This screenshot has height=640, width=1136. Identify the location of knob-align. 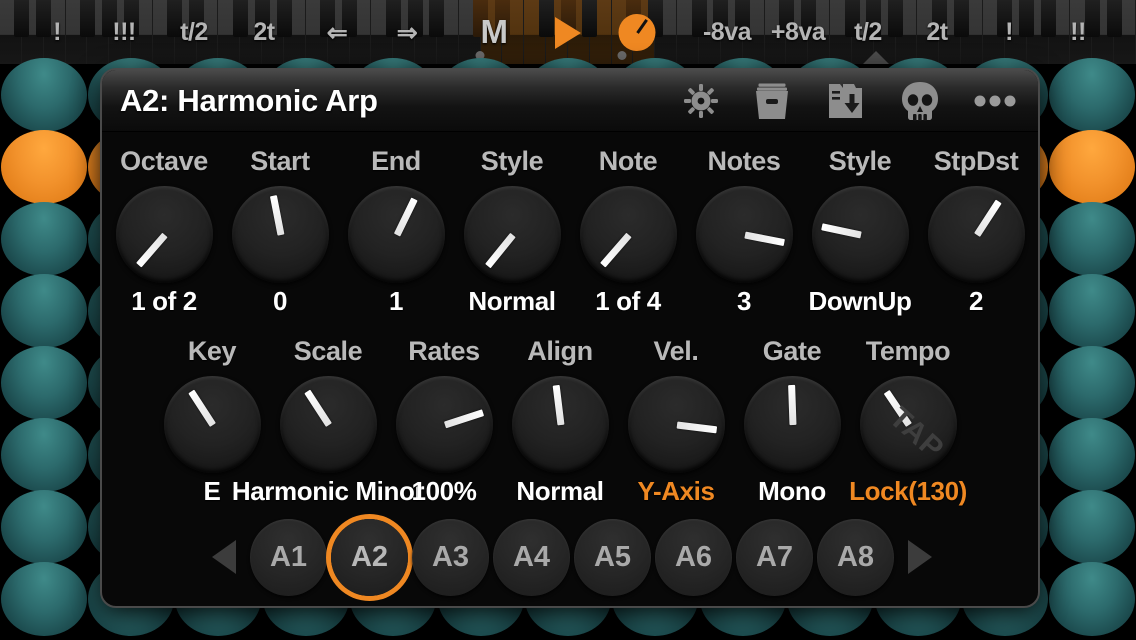
(560, 424).